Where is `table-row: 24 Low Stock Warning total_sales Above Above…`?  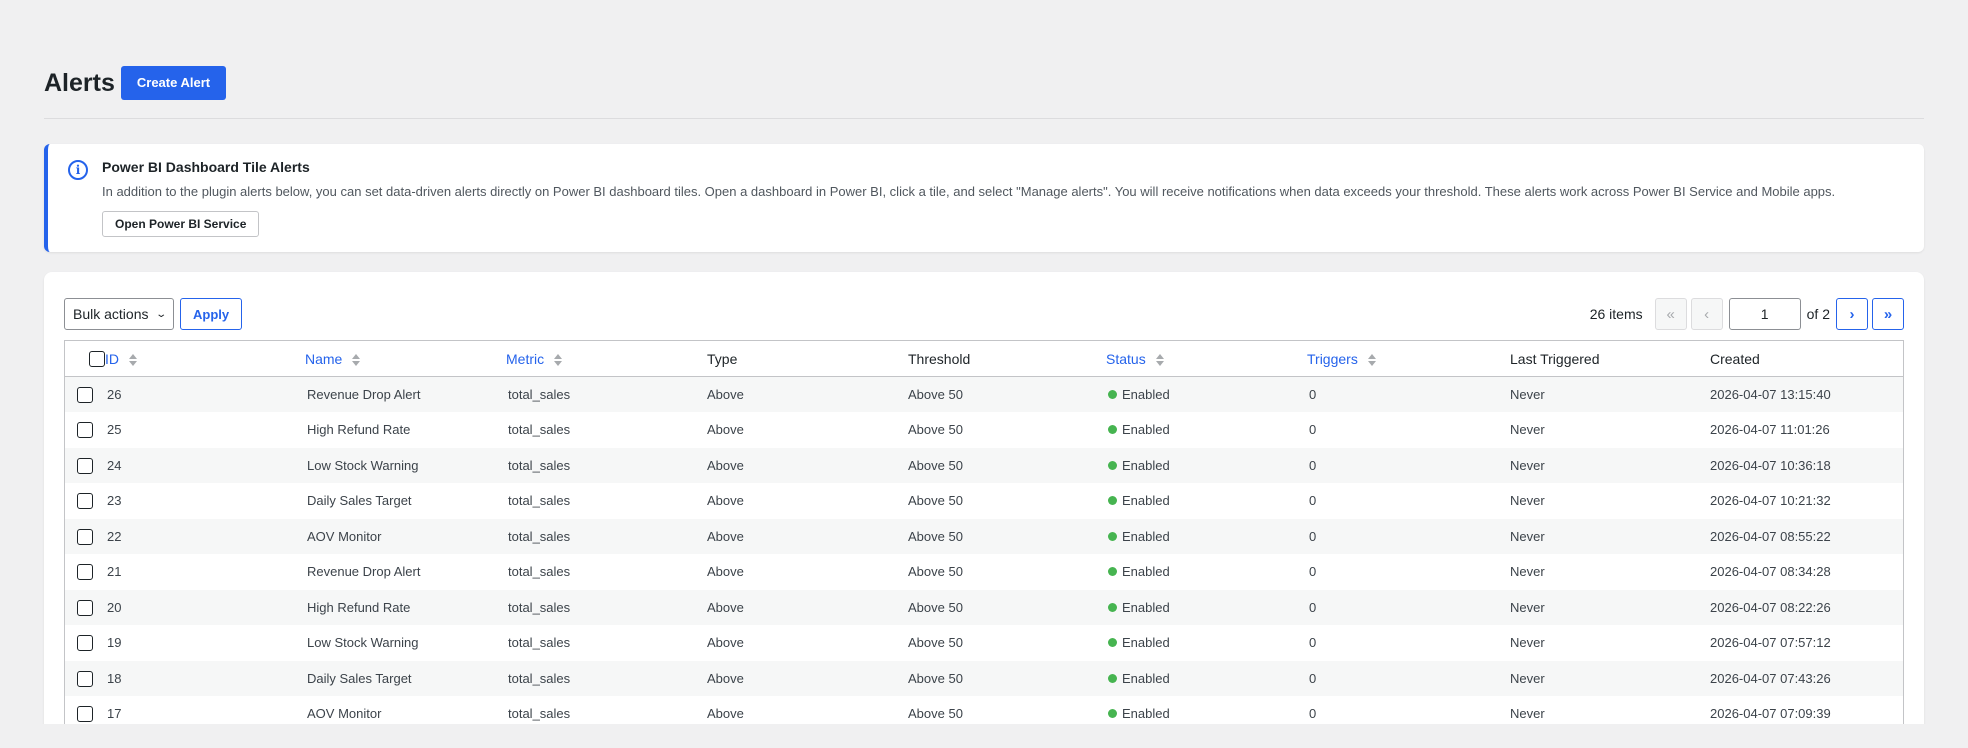 table-row: 24 Low Stock Warning total_sales Above Above… is located at coordinates (984, 465).